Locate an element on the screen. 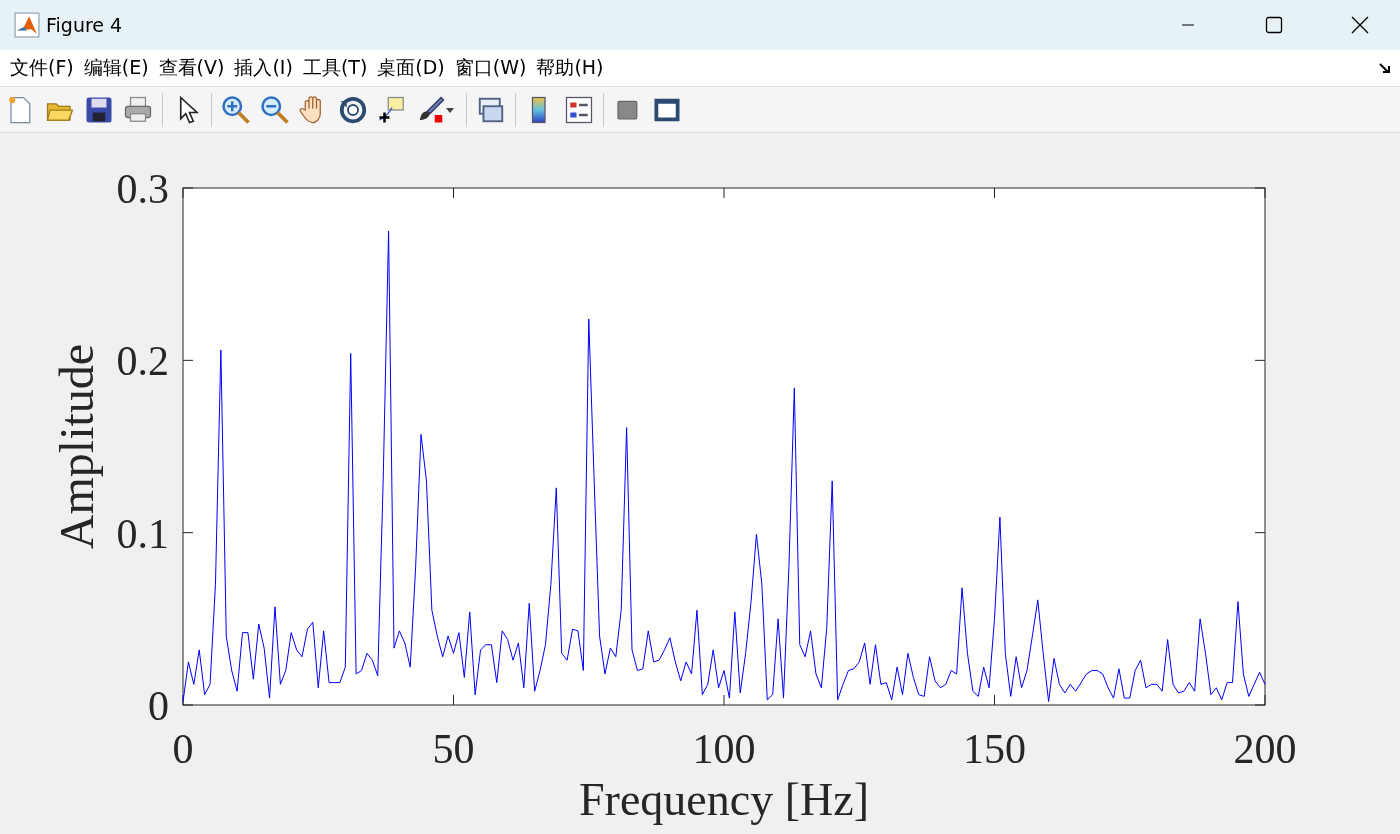 The width and height of the screenshot is (1400, 834). menu-item: 桌面(D) is located at coordinates (411, 68).